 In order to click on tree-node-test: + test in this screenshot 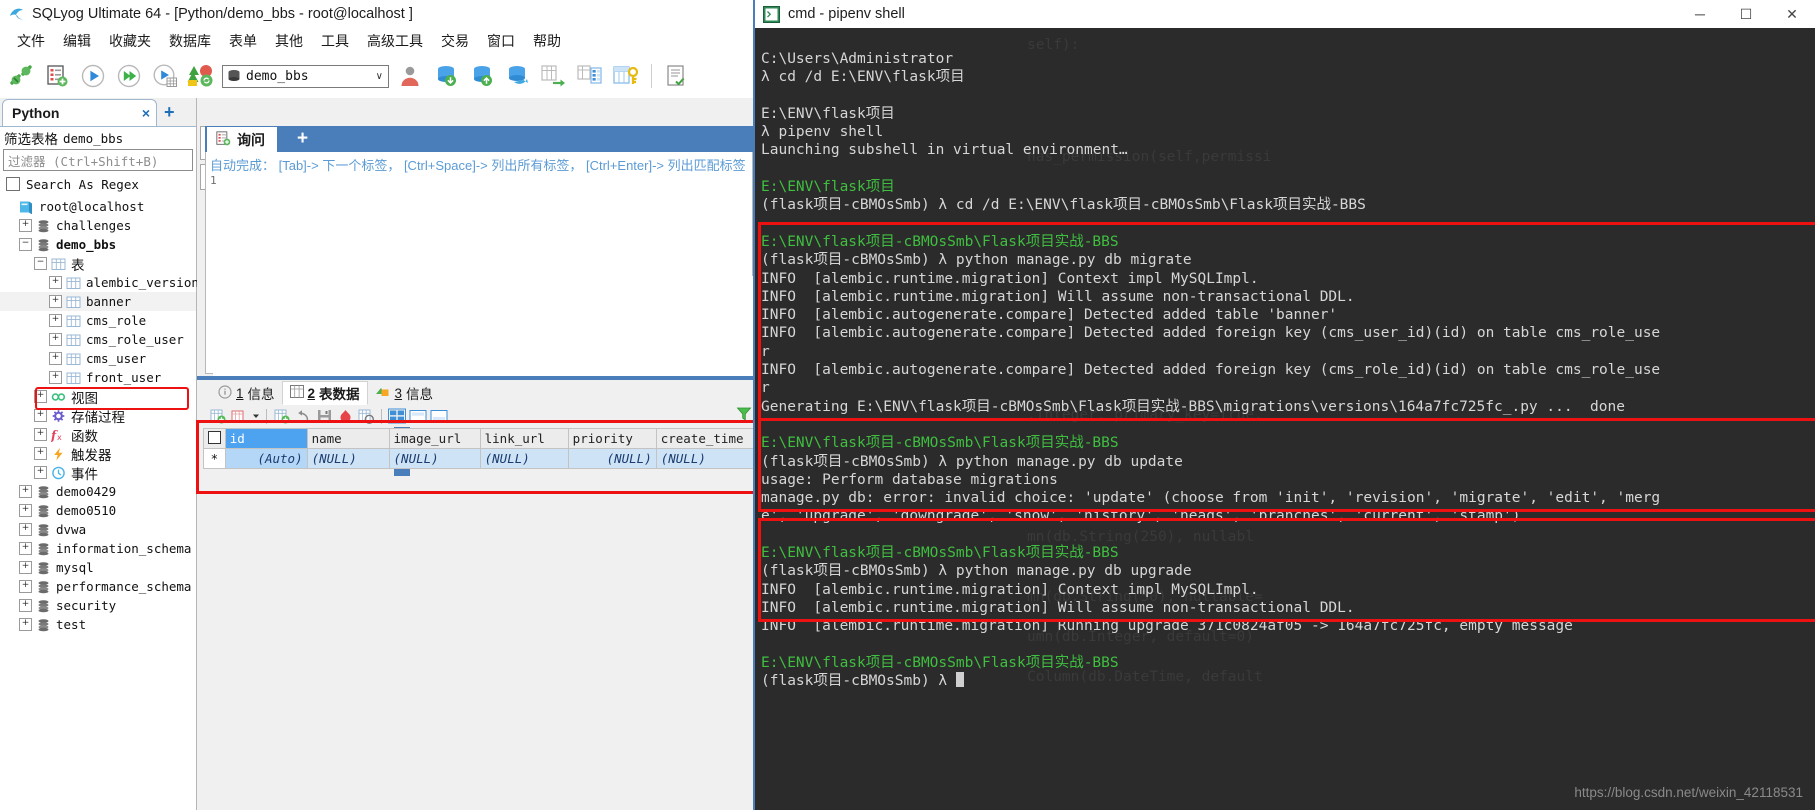, I will do `click(98, 624)`.